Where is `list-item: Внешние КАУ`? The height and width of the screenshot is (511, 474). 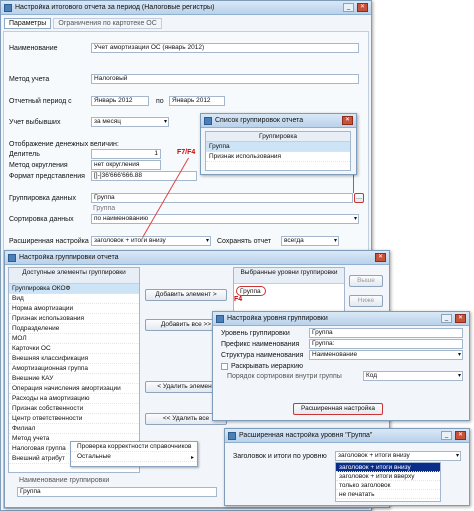
list-item: Внешние КАУ is located at coordinates (74, 379).